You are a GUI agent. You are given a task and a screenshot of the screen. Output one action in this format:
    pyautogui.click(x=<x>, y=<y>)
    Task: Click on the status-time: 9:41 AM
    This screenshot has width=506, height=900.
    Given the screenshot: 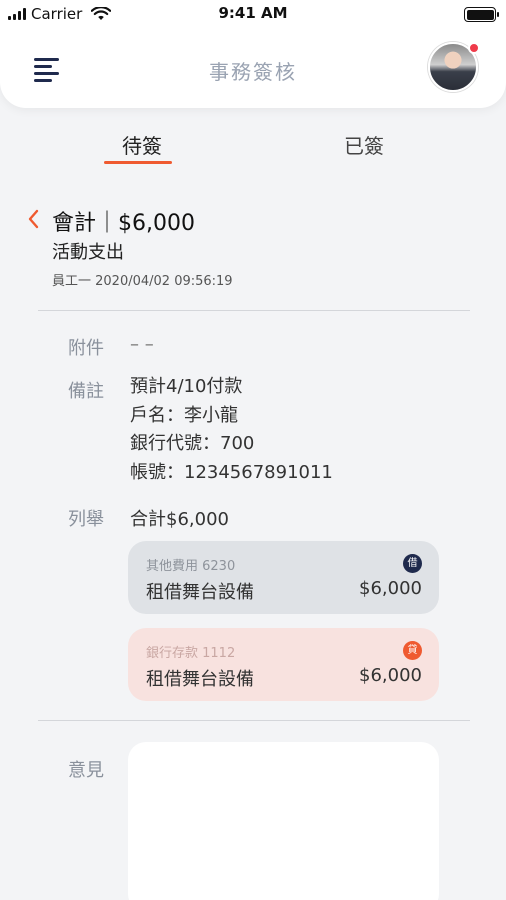 What is the action you would take?
    pyautogui.click(x=253, y=13)
    